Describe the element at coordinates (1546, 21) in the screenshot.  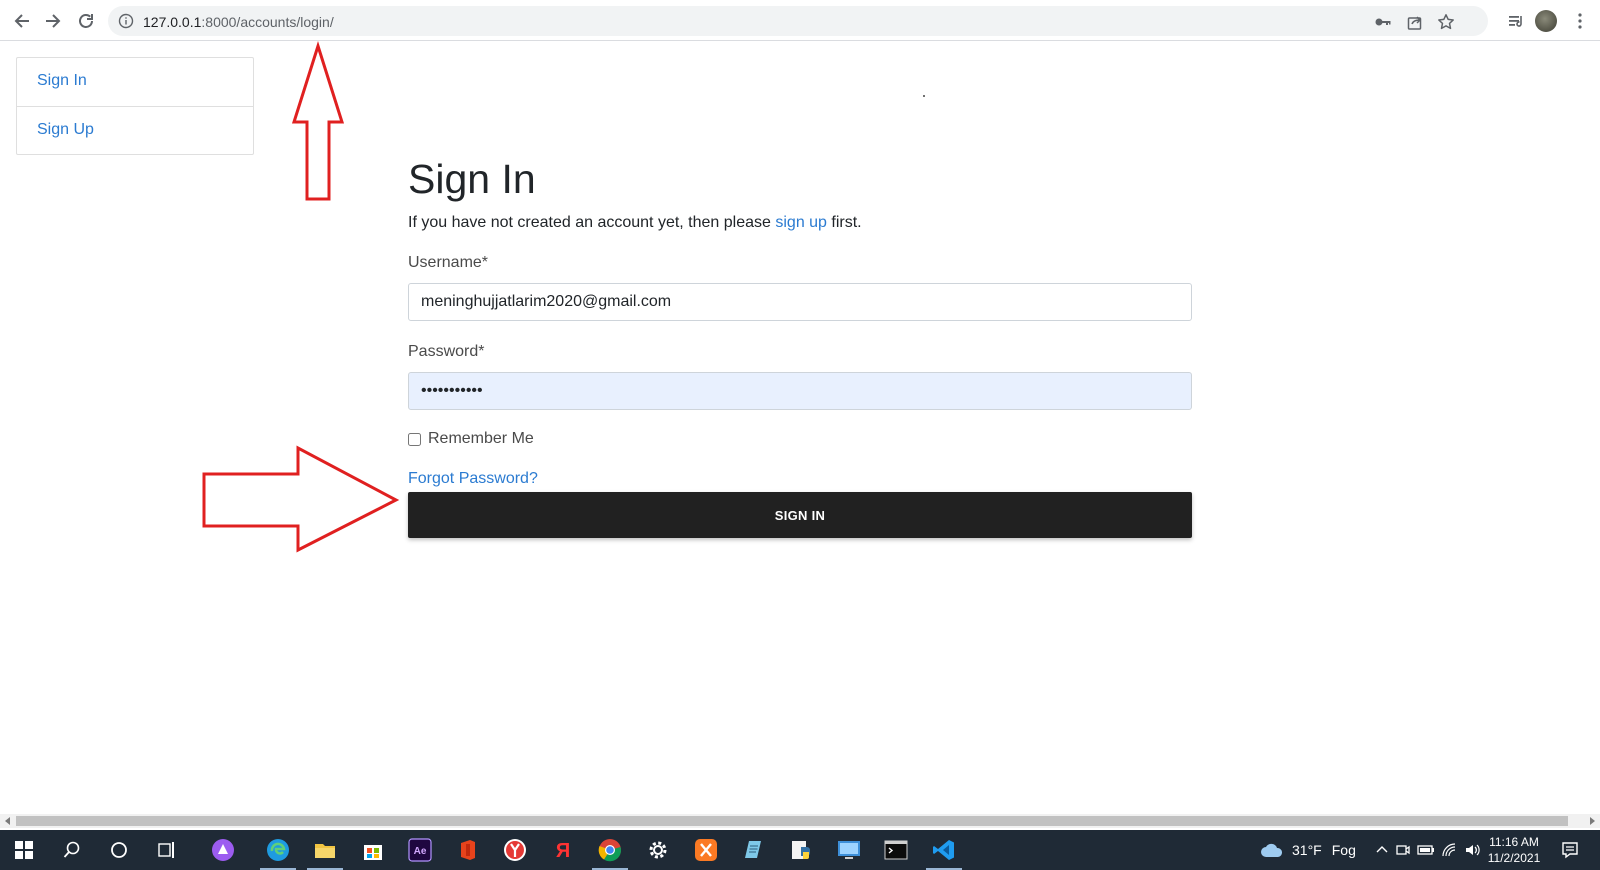
I see `profile-avatar` at that location.